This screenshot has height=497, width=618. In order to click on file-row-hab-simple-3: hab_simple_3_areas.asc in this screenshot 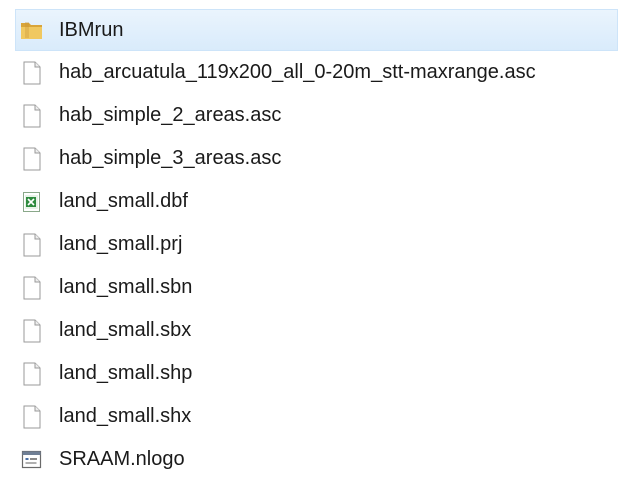, I will do `click(316, 158)`.